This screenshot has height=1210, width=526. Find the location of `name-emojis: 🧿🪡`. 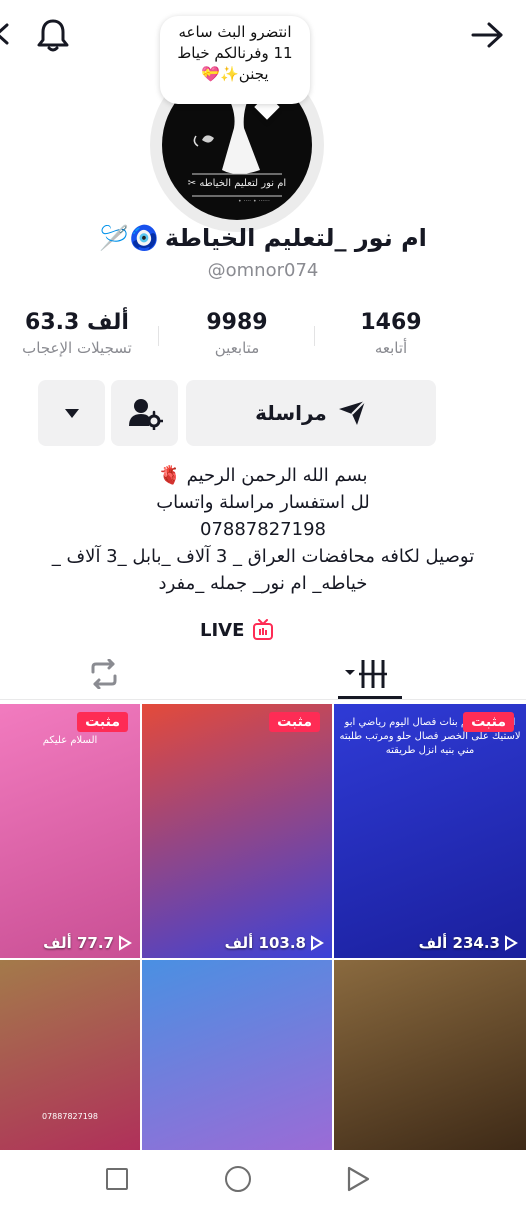

name-emojis: 🧿🪡 is located at coordinates (129, 238).